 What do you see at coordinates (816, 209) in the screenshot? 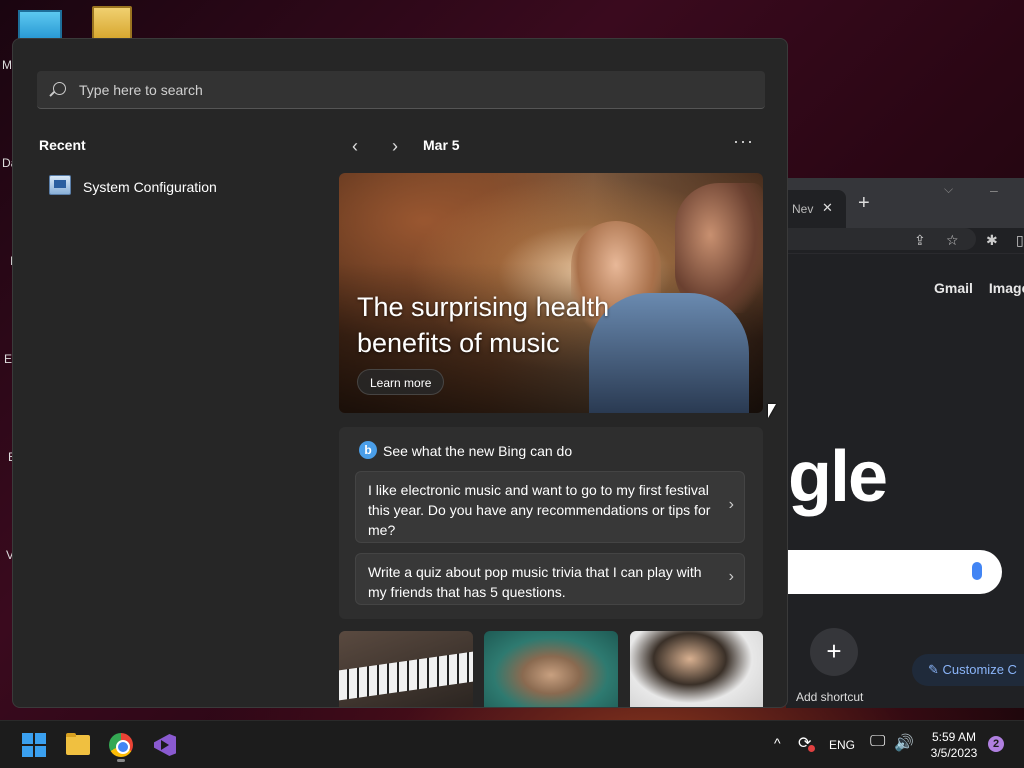
I see `browser-tab: Nev ✕` at bounding box center [816, 209].